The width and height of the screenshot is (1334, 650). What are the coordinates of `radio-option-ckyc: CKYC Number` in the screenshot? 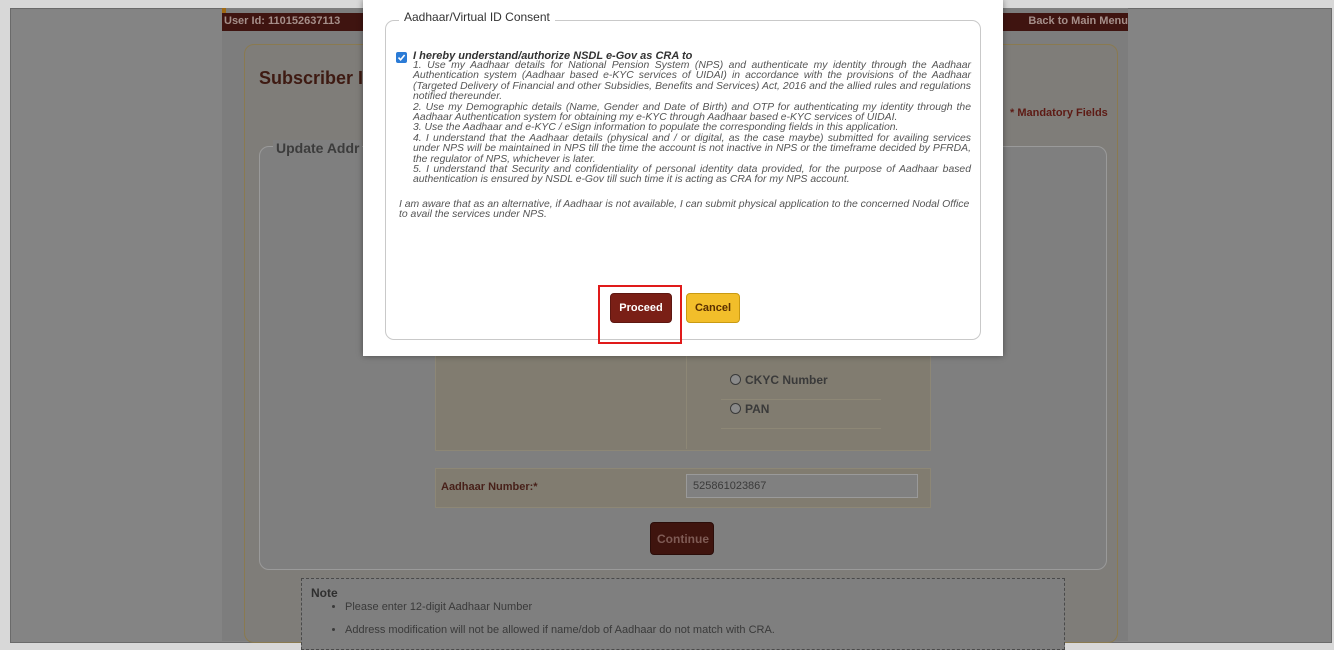 It's located at (801, 386).